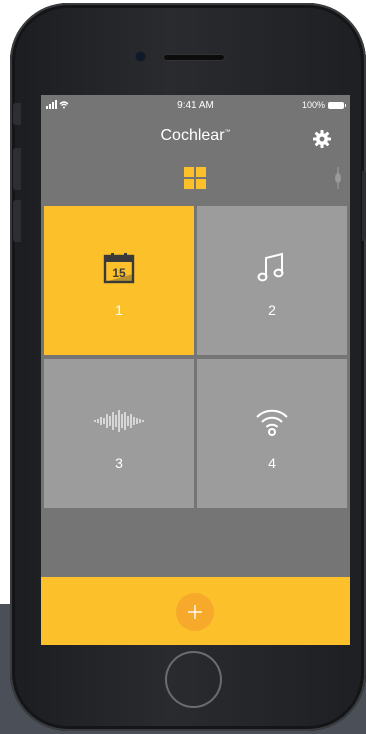 The height and width of the screenshot is (734, 366). I want to click on power-button, so click(364, 206).